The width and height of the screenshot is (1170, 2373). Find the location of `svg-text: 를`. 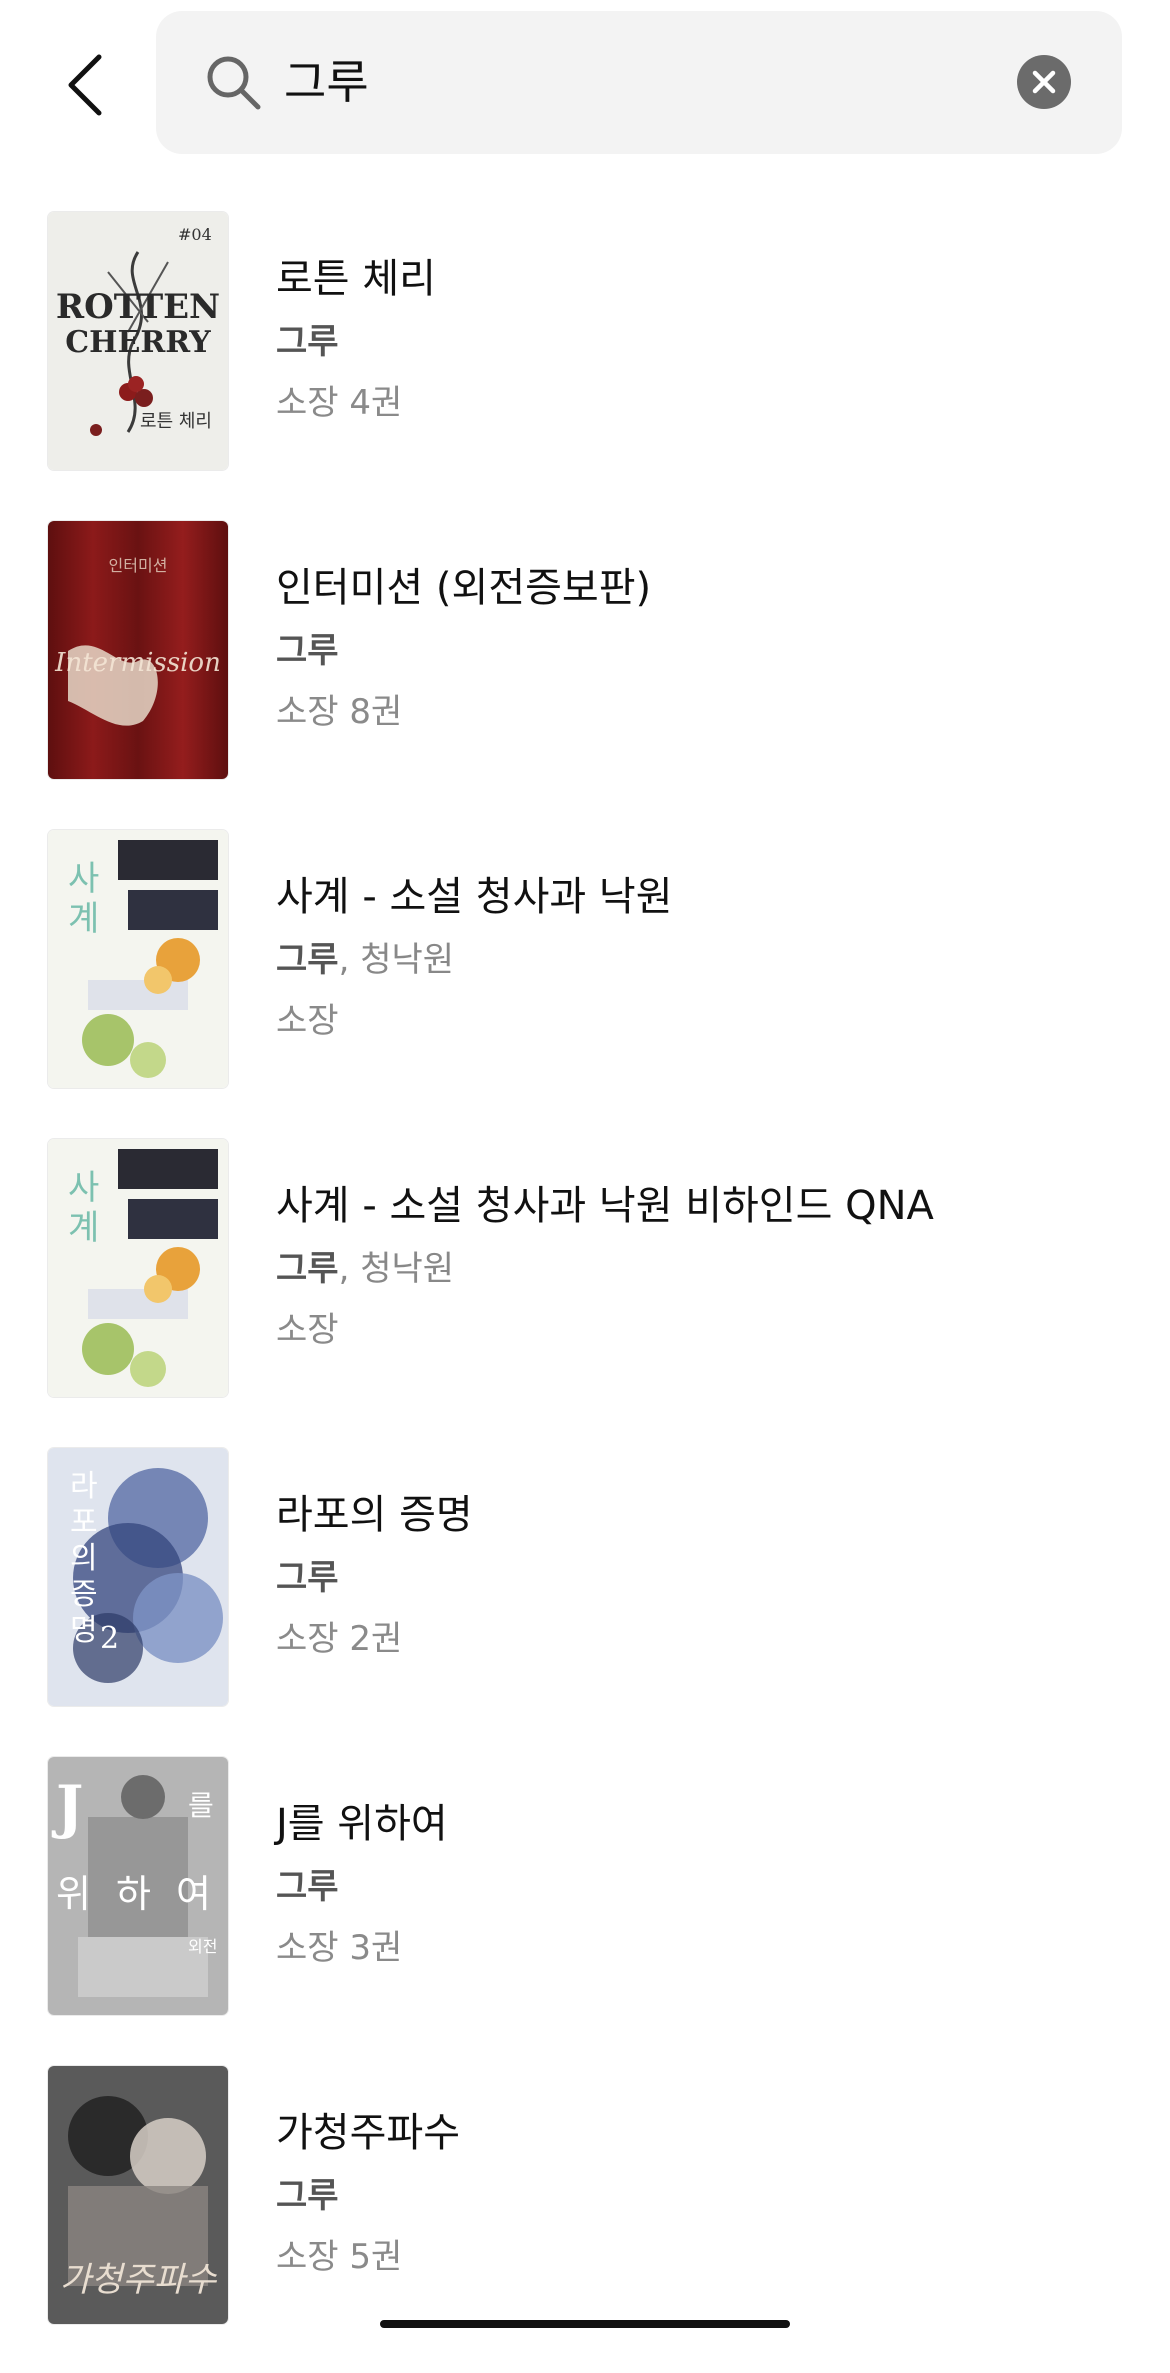

svg-text: 를 is located at coordinates (201, 1805).